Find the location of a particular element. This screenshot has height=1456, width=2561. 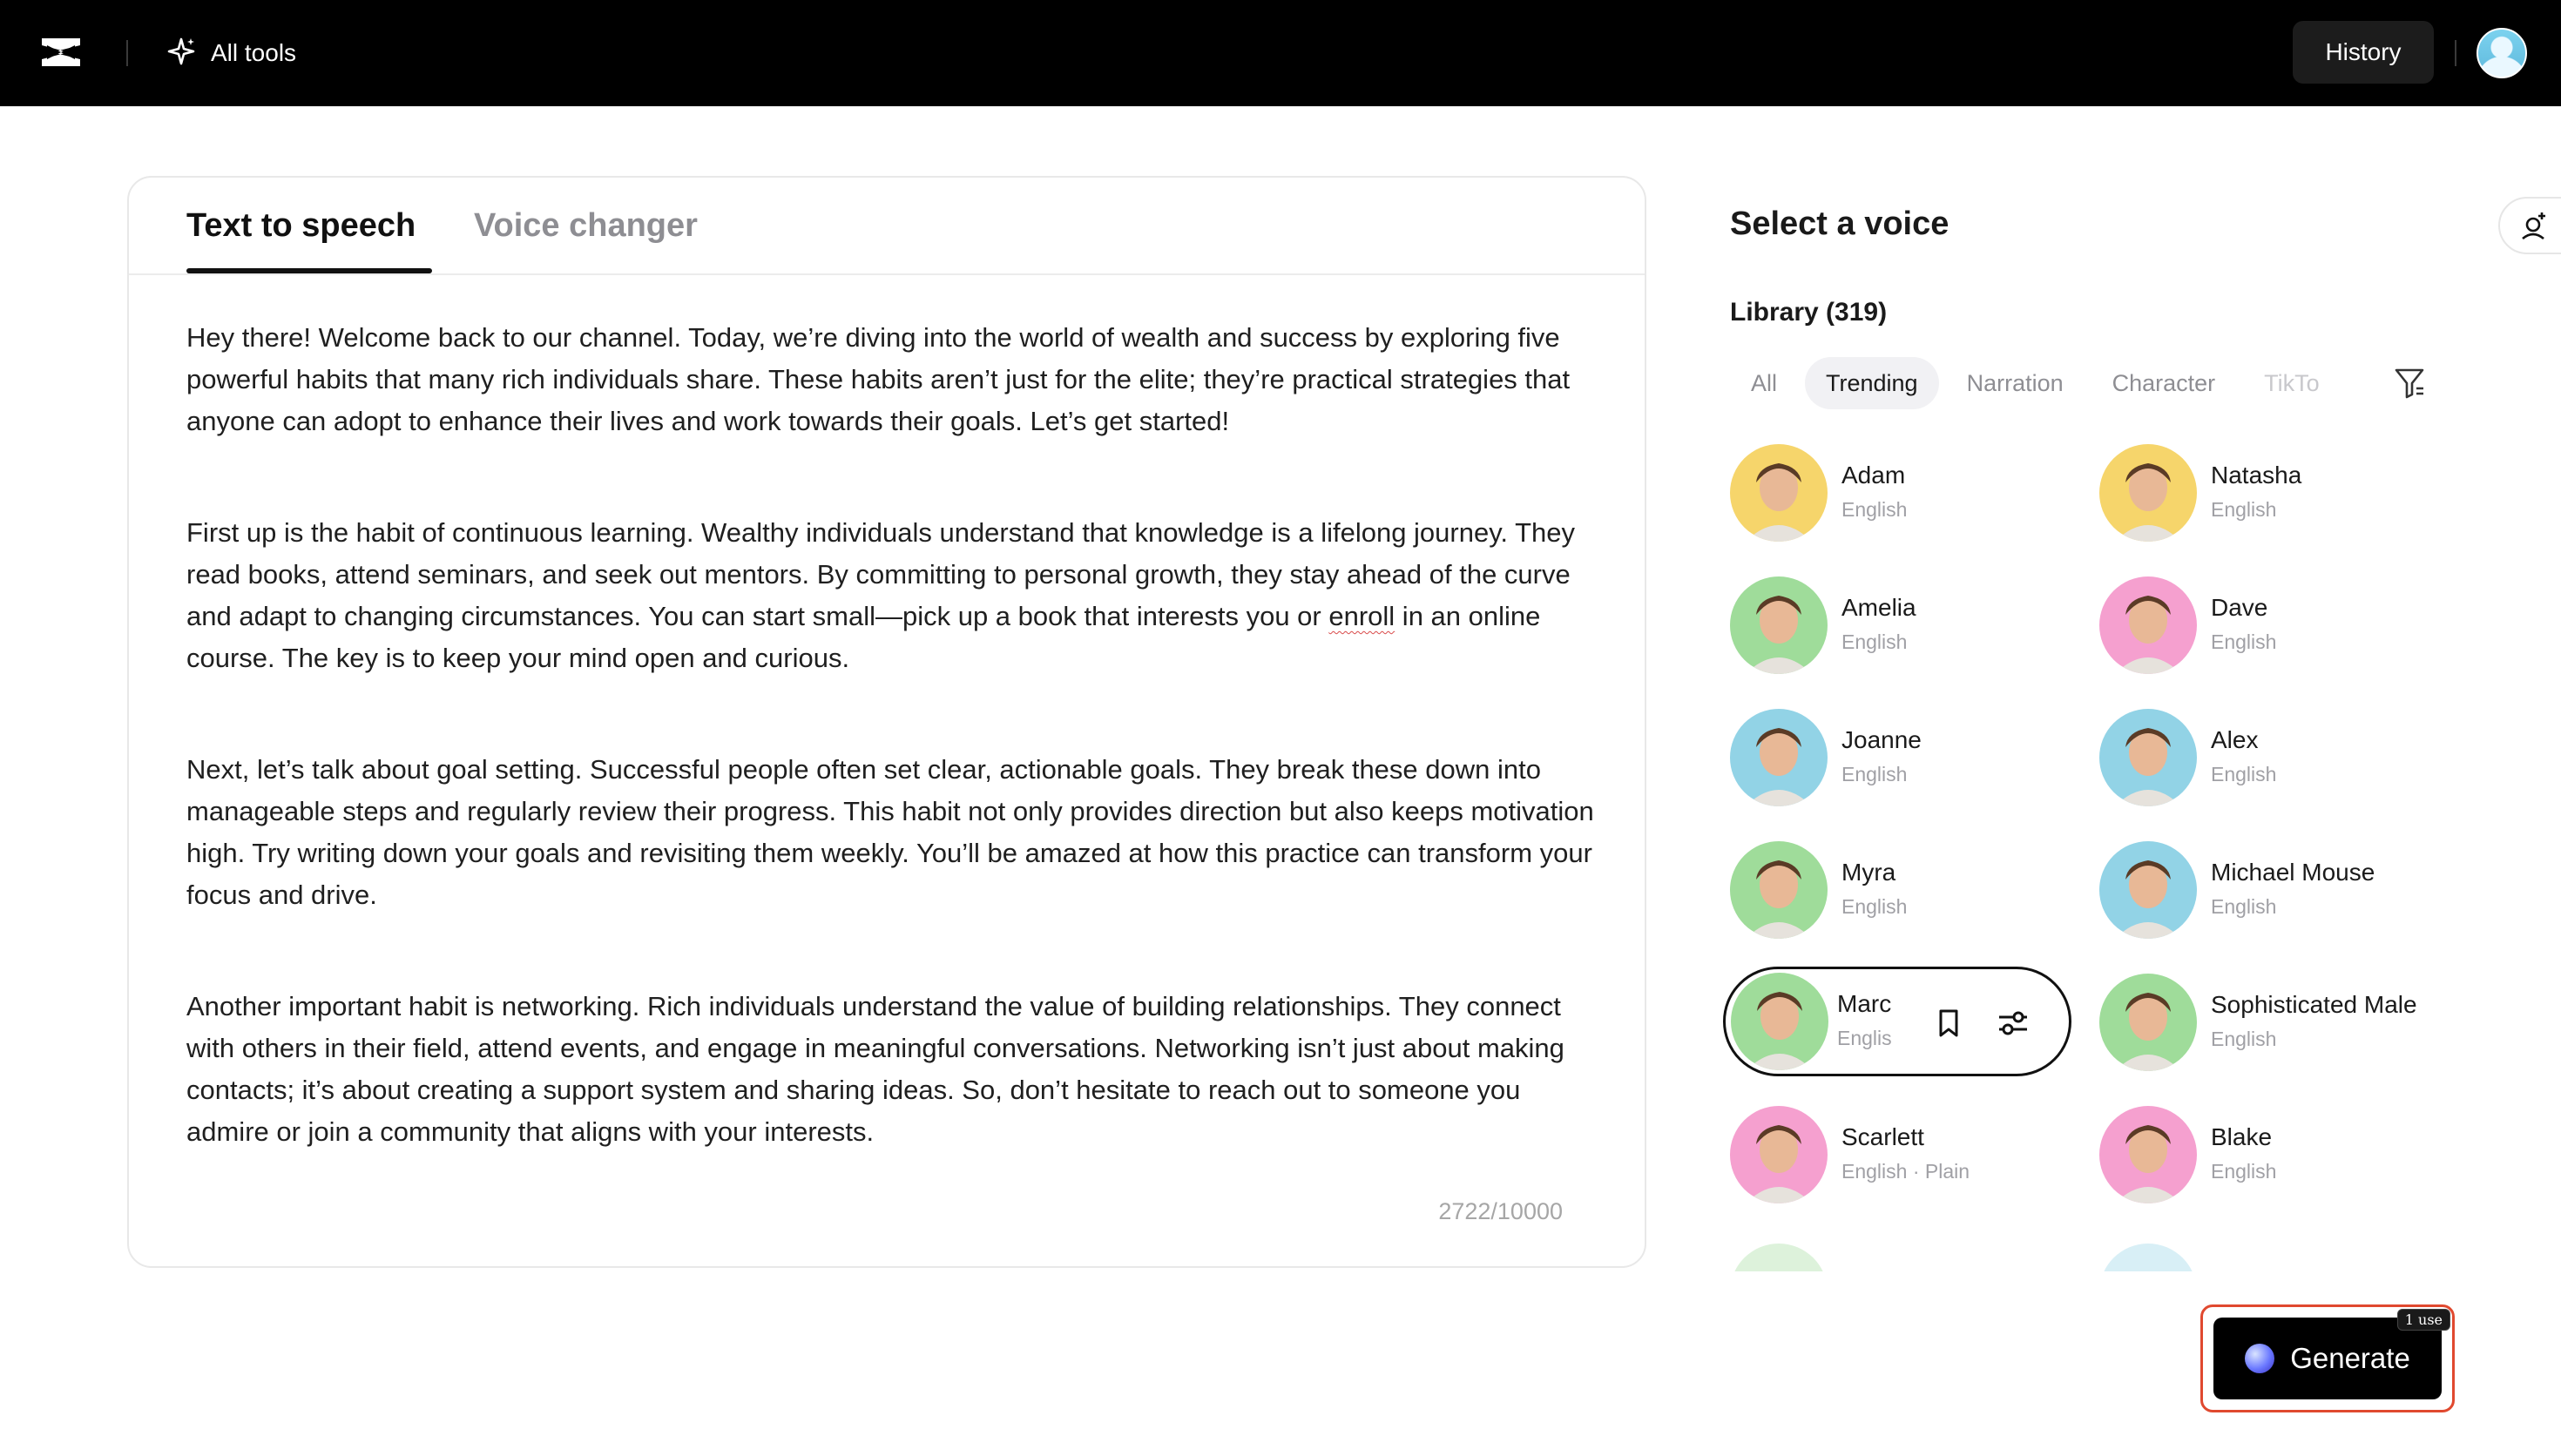

voice-language: Englis is located at coordinates (1865, 1038).